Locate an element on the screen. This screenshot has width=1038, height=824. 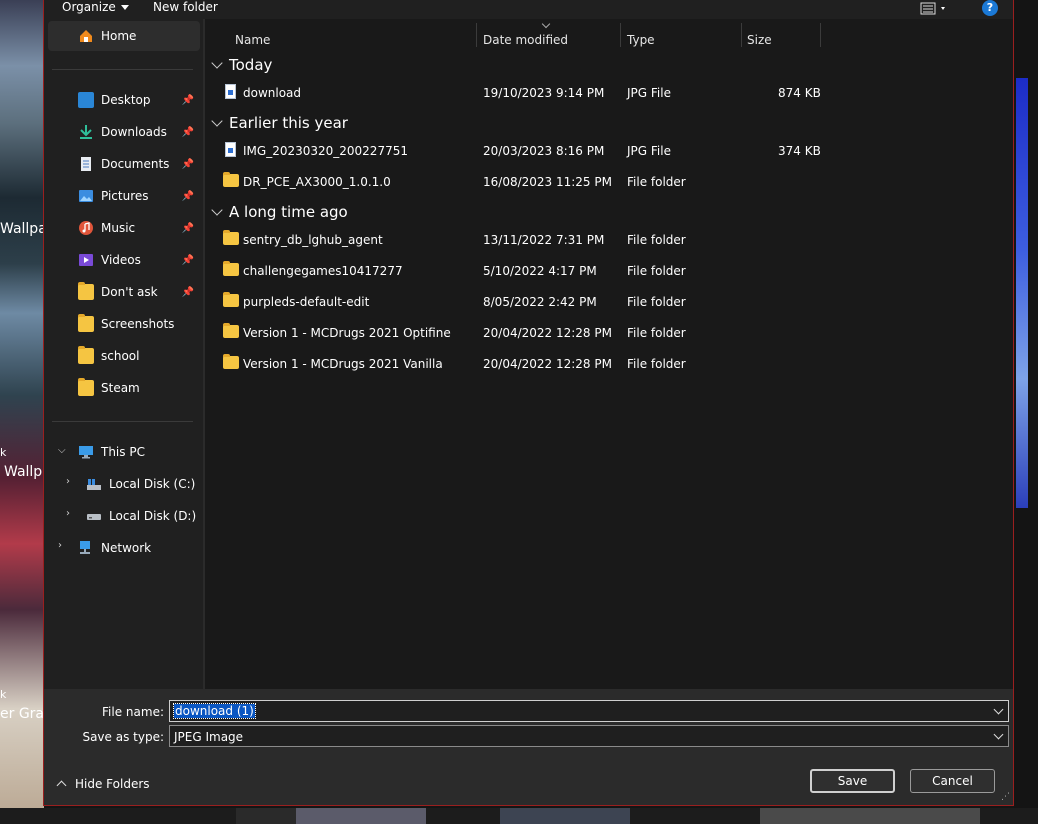
file-name: Version 1 - MCDrugs 2021 Vanilla is located at coordinates (343, 364).